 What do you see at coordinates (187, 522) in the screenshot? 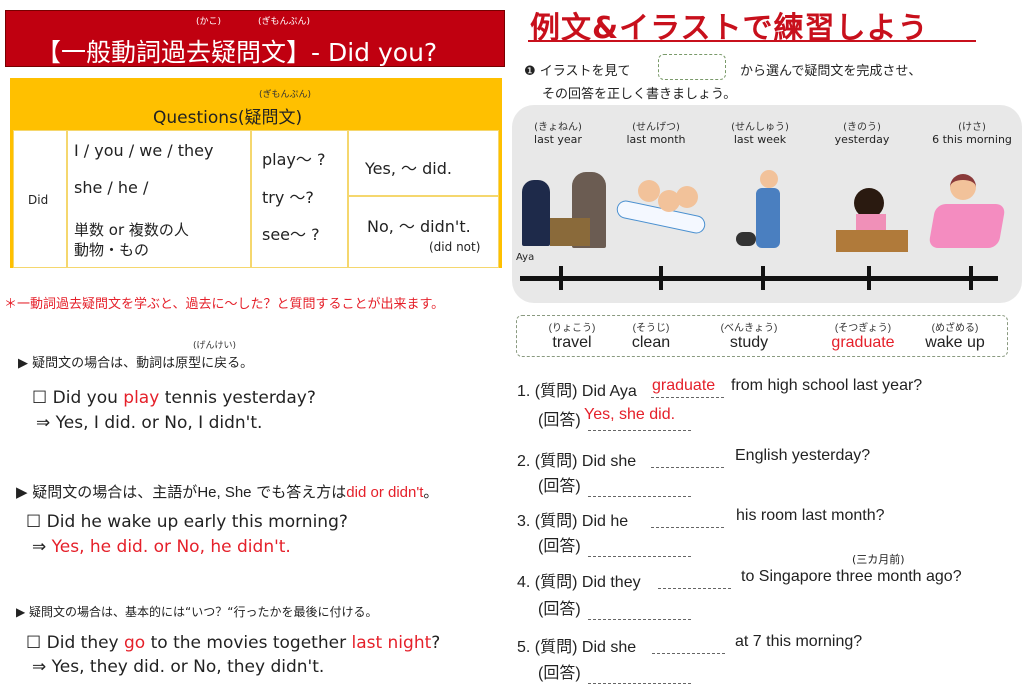
I see `example-question-2: ☐ Did he wake up early this morning?` at bounding box center [187, 522].